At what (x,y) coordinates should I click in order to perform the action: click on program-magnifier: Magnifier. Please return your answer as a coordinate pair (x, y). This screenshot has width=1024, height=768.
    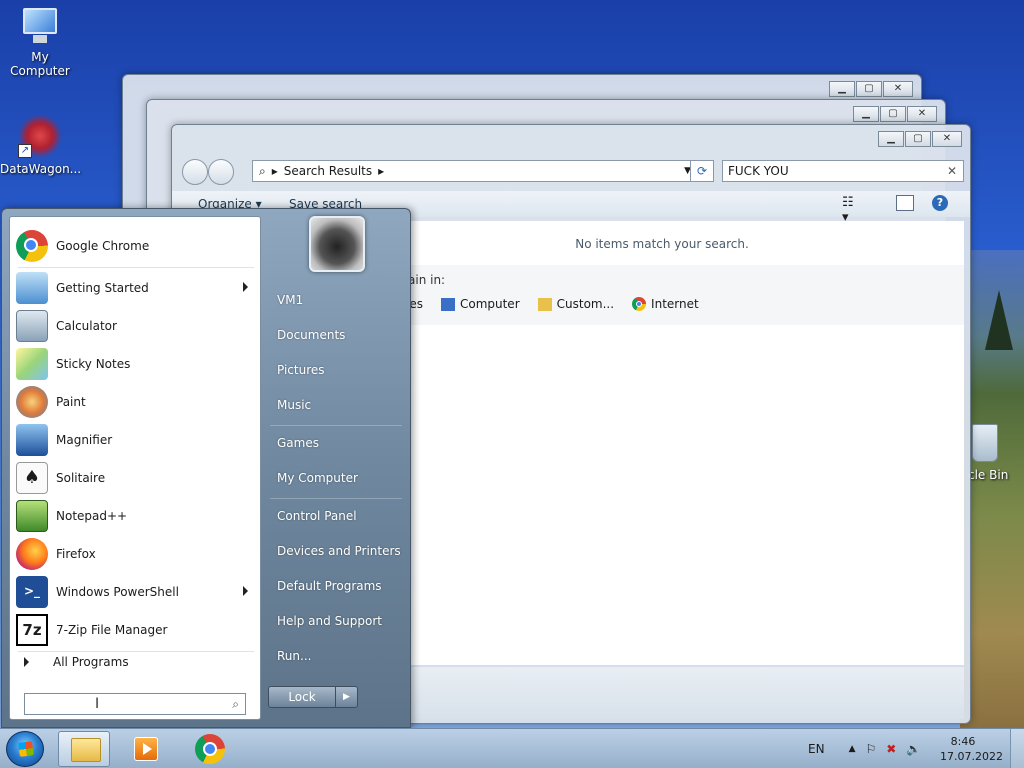
    Looking at the image, I should click on (136, 440).